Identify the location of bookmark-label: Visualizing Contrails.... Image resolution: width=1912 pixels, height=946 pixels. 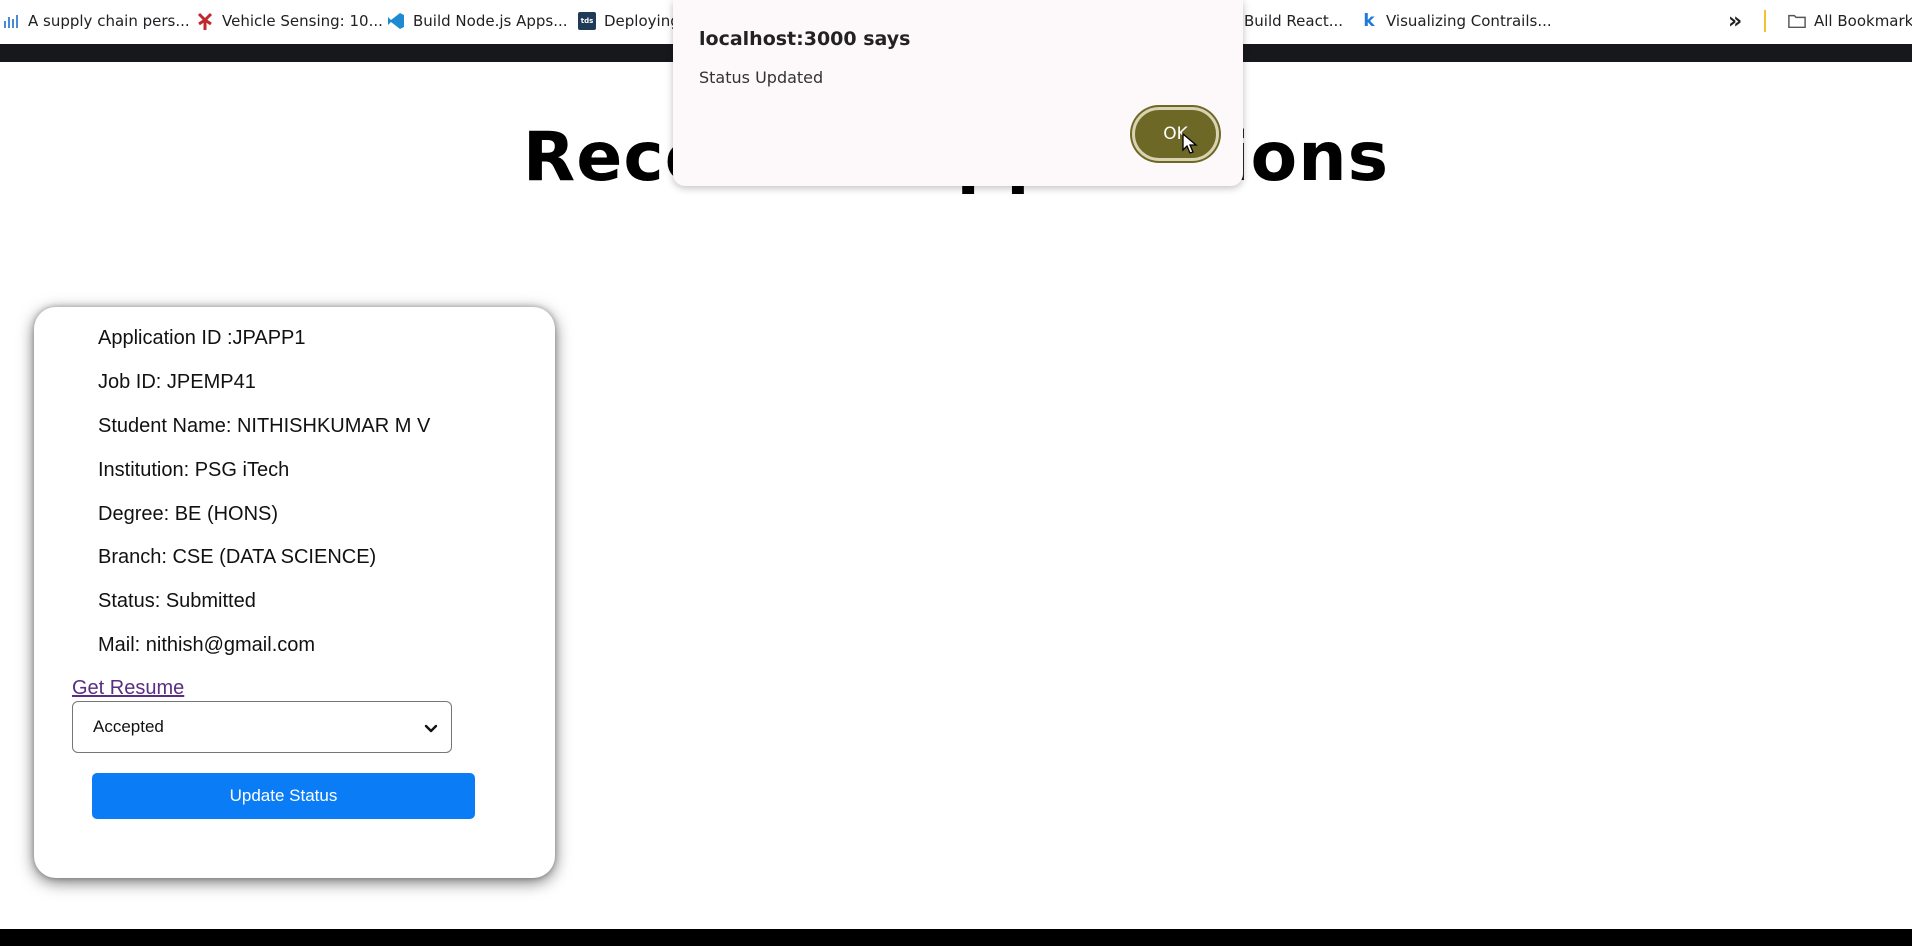
(1469, 21).